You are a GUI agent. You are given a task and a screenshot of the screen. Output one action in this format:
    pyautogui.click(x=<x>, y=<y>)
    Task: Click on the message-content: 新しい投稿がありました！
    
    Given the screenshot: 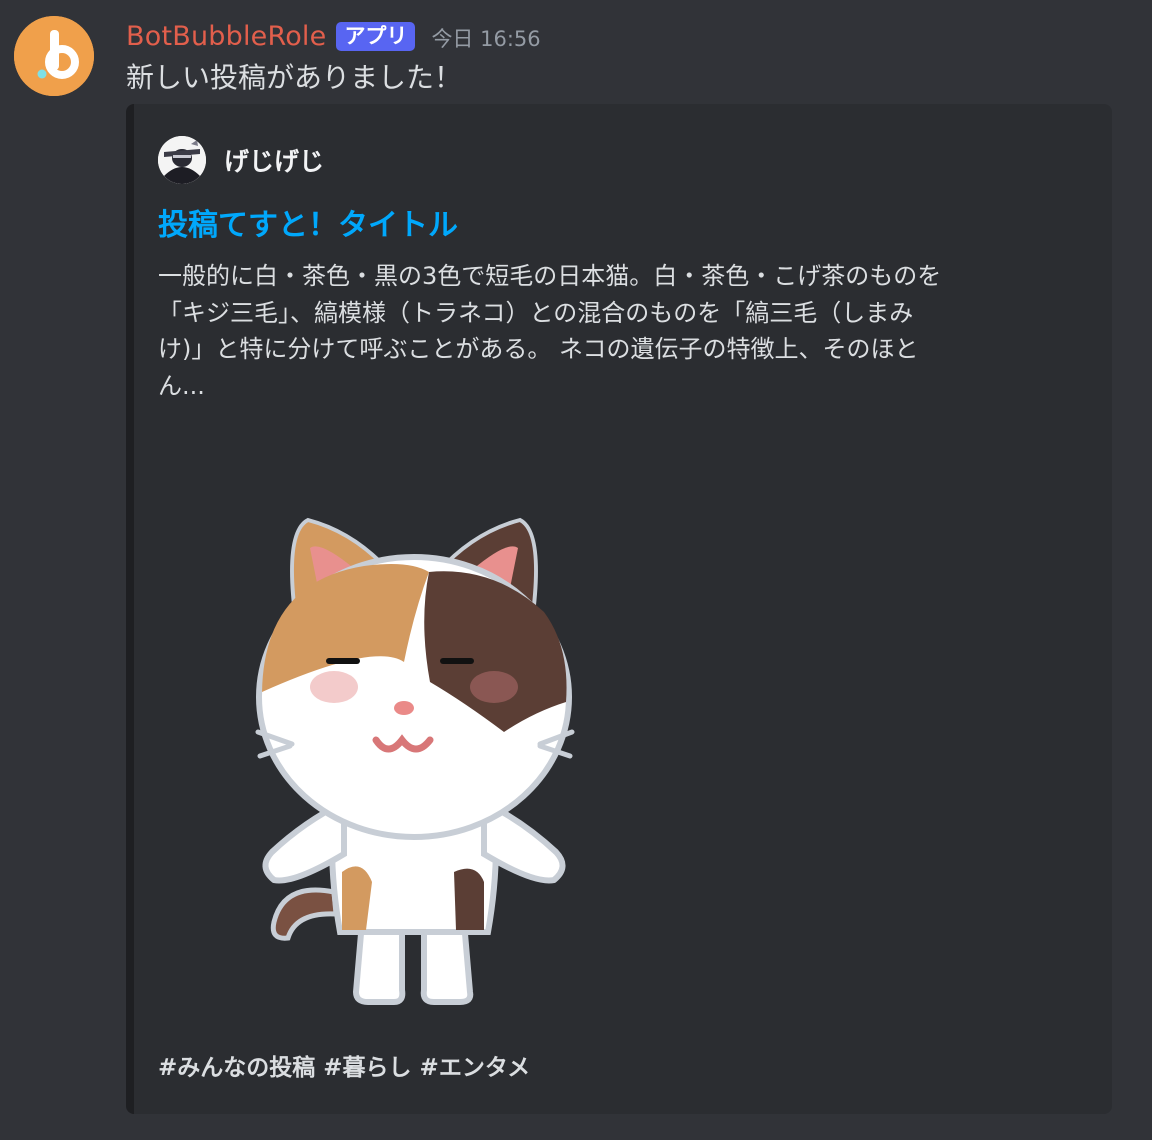 What is the action you would take?
    pyautogui.click(x=294, y=77)
    